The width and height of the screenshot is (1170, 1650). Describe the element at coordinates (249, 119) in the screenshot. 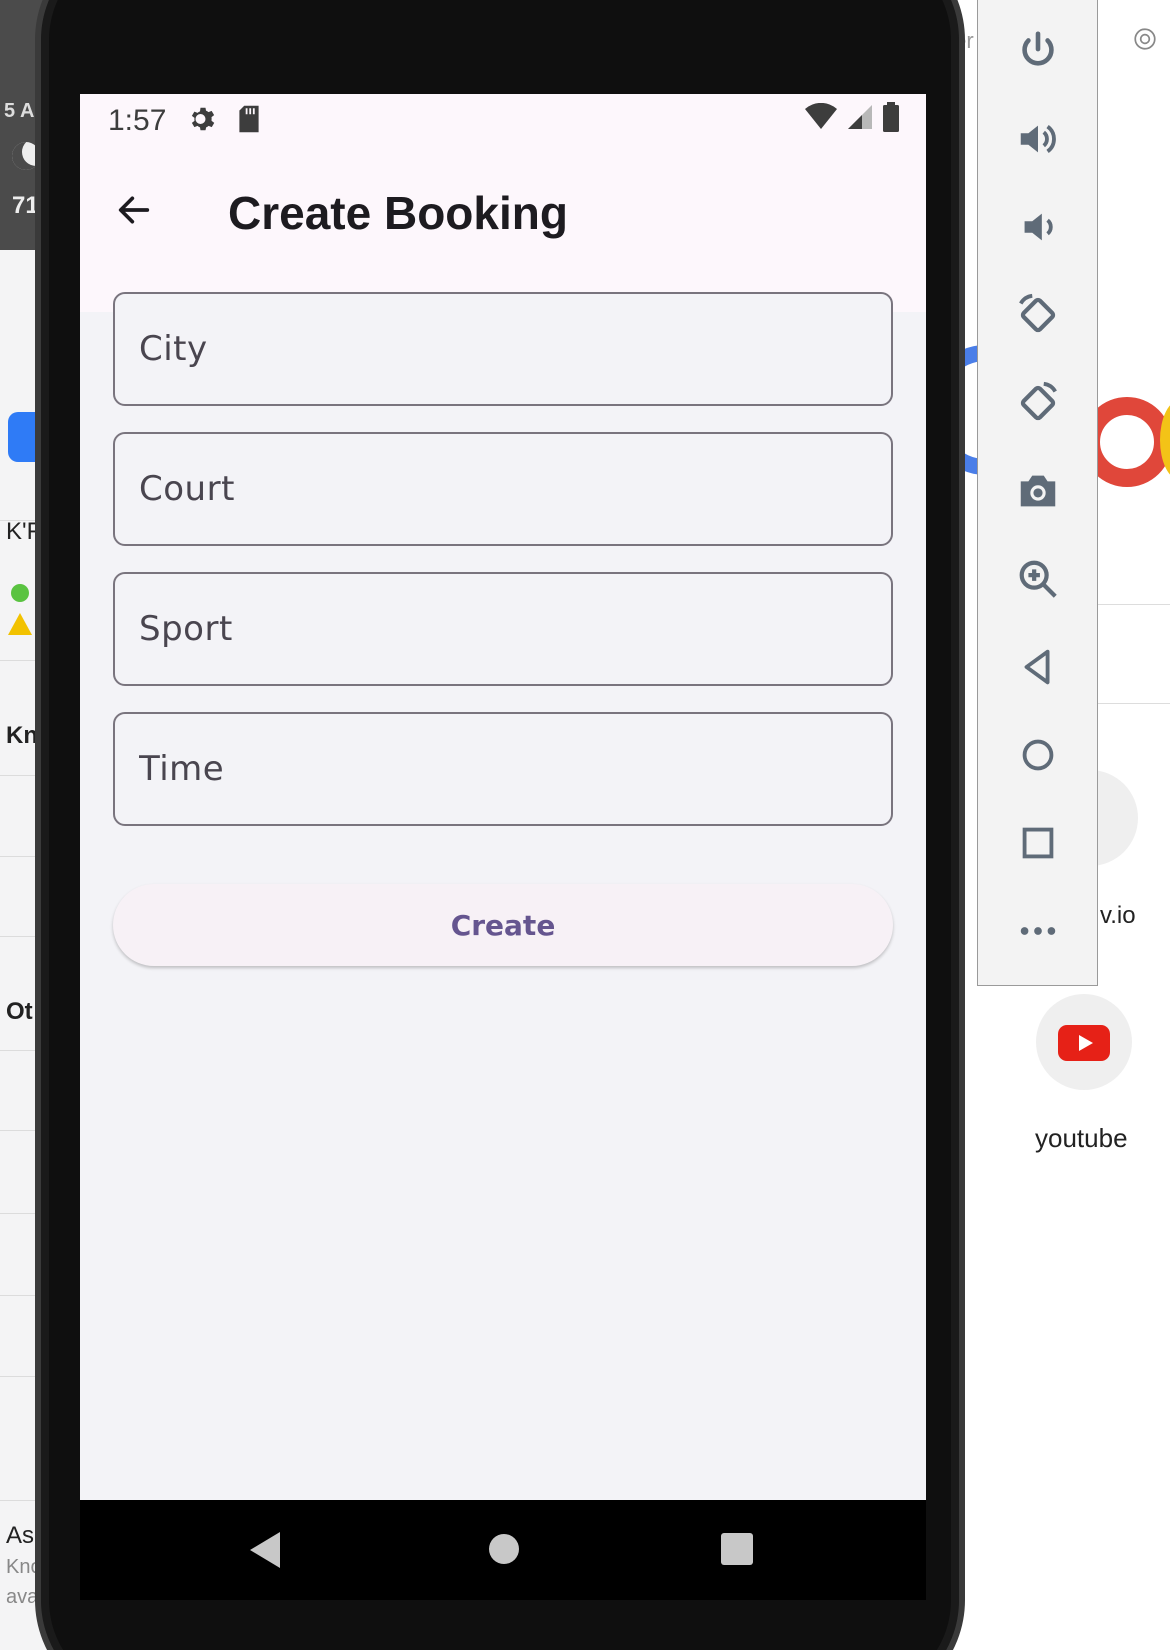

I see `sd-card-icon` at that location.